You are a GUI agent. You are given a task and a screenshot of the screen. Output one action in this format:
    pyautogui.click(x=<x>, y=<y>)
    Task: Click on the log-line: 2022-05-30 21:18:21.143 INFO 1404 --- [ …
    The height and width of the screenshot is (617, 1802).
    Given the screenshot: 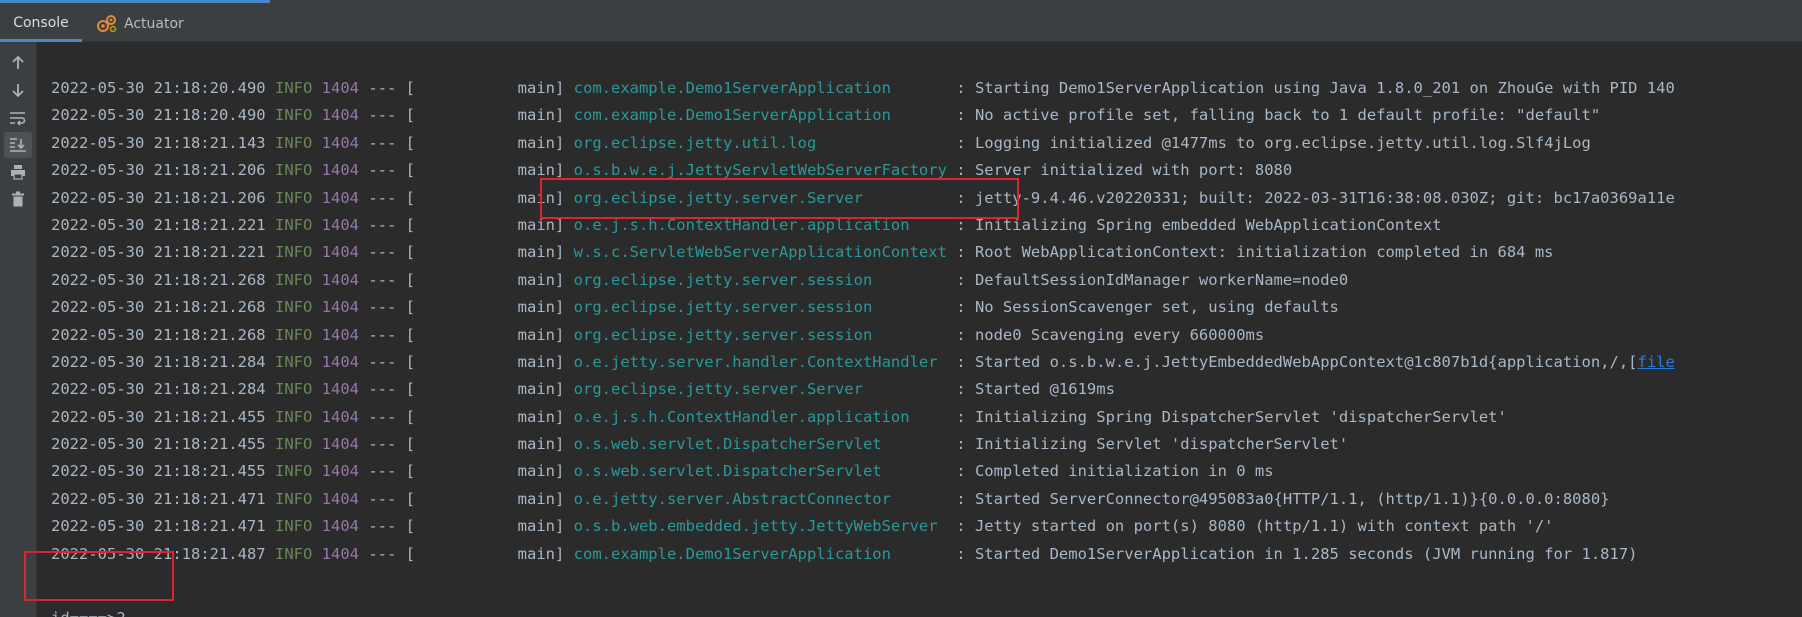 What is the action you would take?
    pyautogui.click(x=863, y=143)
    